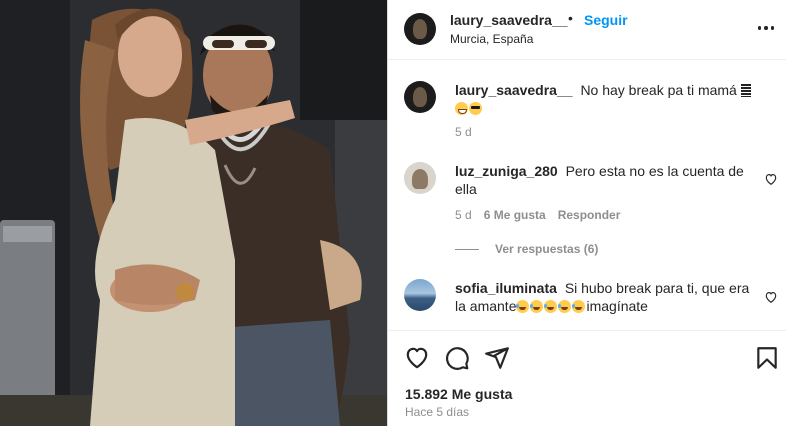 The height and width of the screenshot is (426, 786). I want to click on post-header: laury_saavedra__ • Seguir Murcia, España, so click(587, 30).